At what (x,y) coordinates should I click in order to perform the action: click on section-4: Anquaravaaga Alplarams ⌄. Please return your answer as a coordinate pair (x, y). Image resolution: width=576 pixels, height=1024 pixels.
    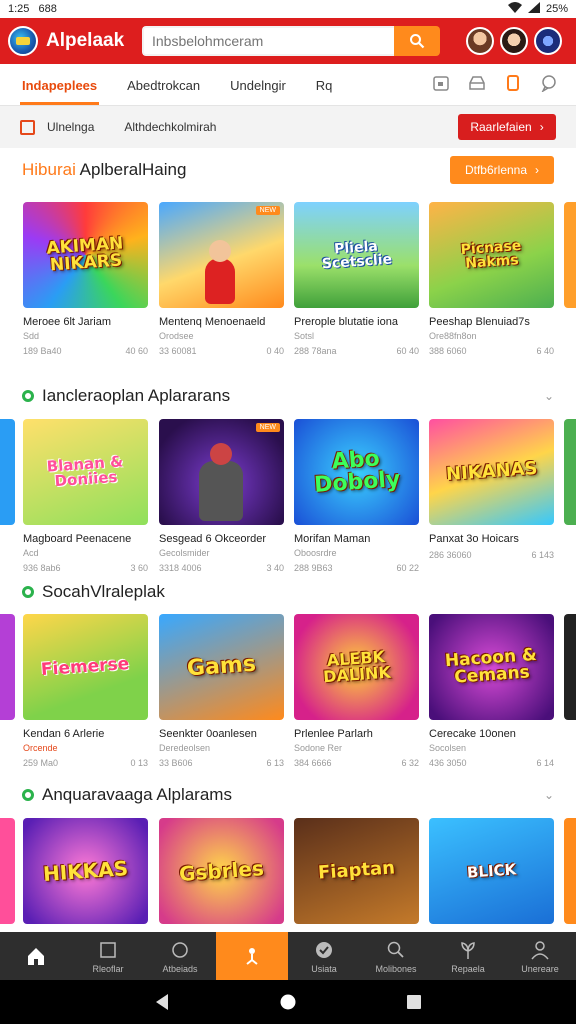
    Looking at the image, I should click on (288, 795).